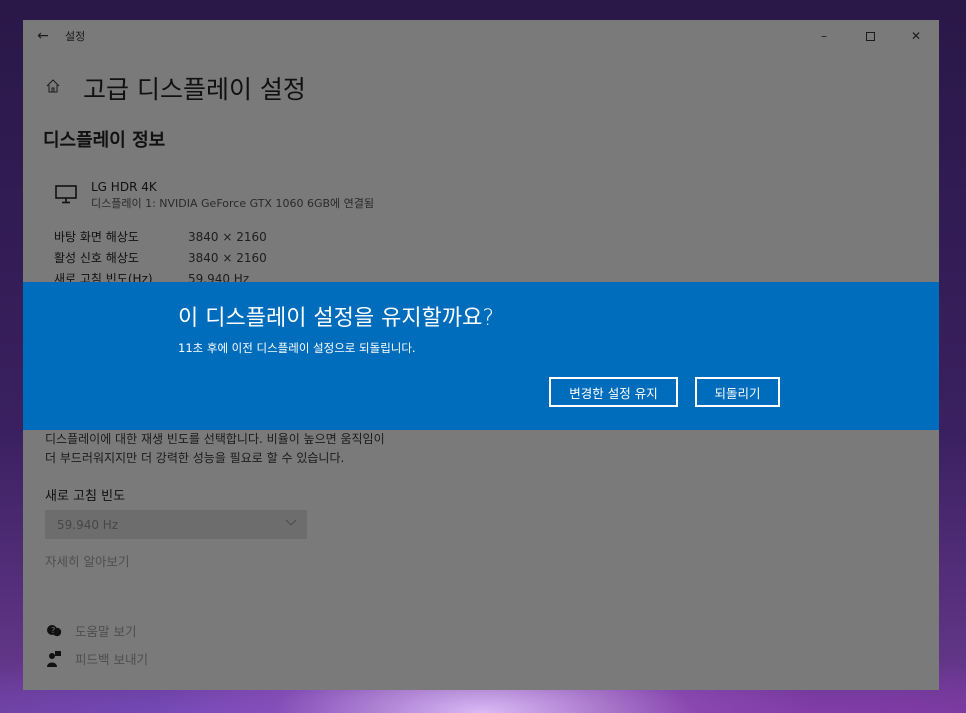 The height and width of the screenshot is (713, 966). I want to click on minimize-button: –, so click(824, 36).